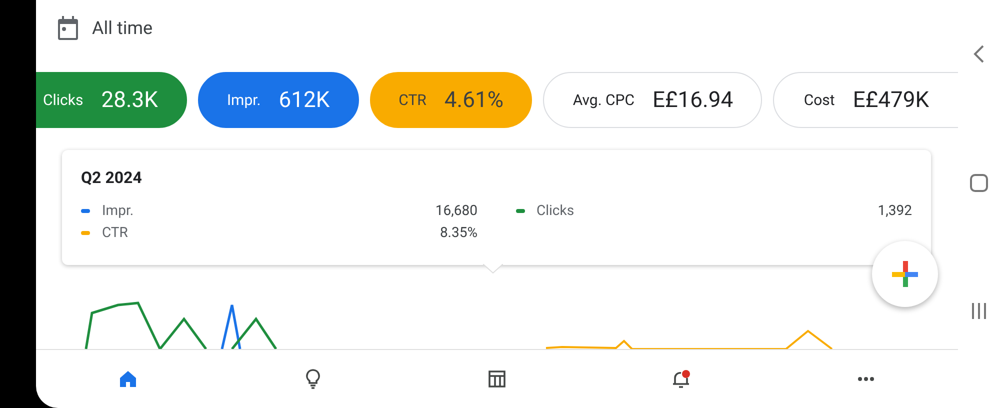  What do you see at coordinates (68, 28) in the screenshot?
I see `calendar-icon` at bounding box center [68, 28].